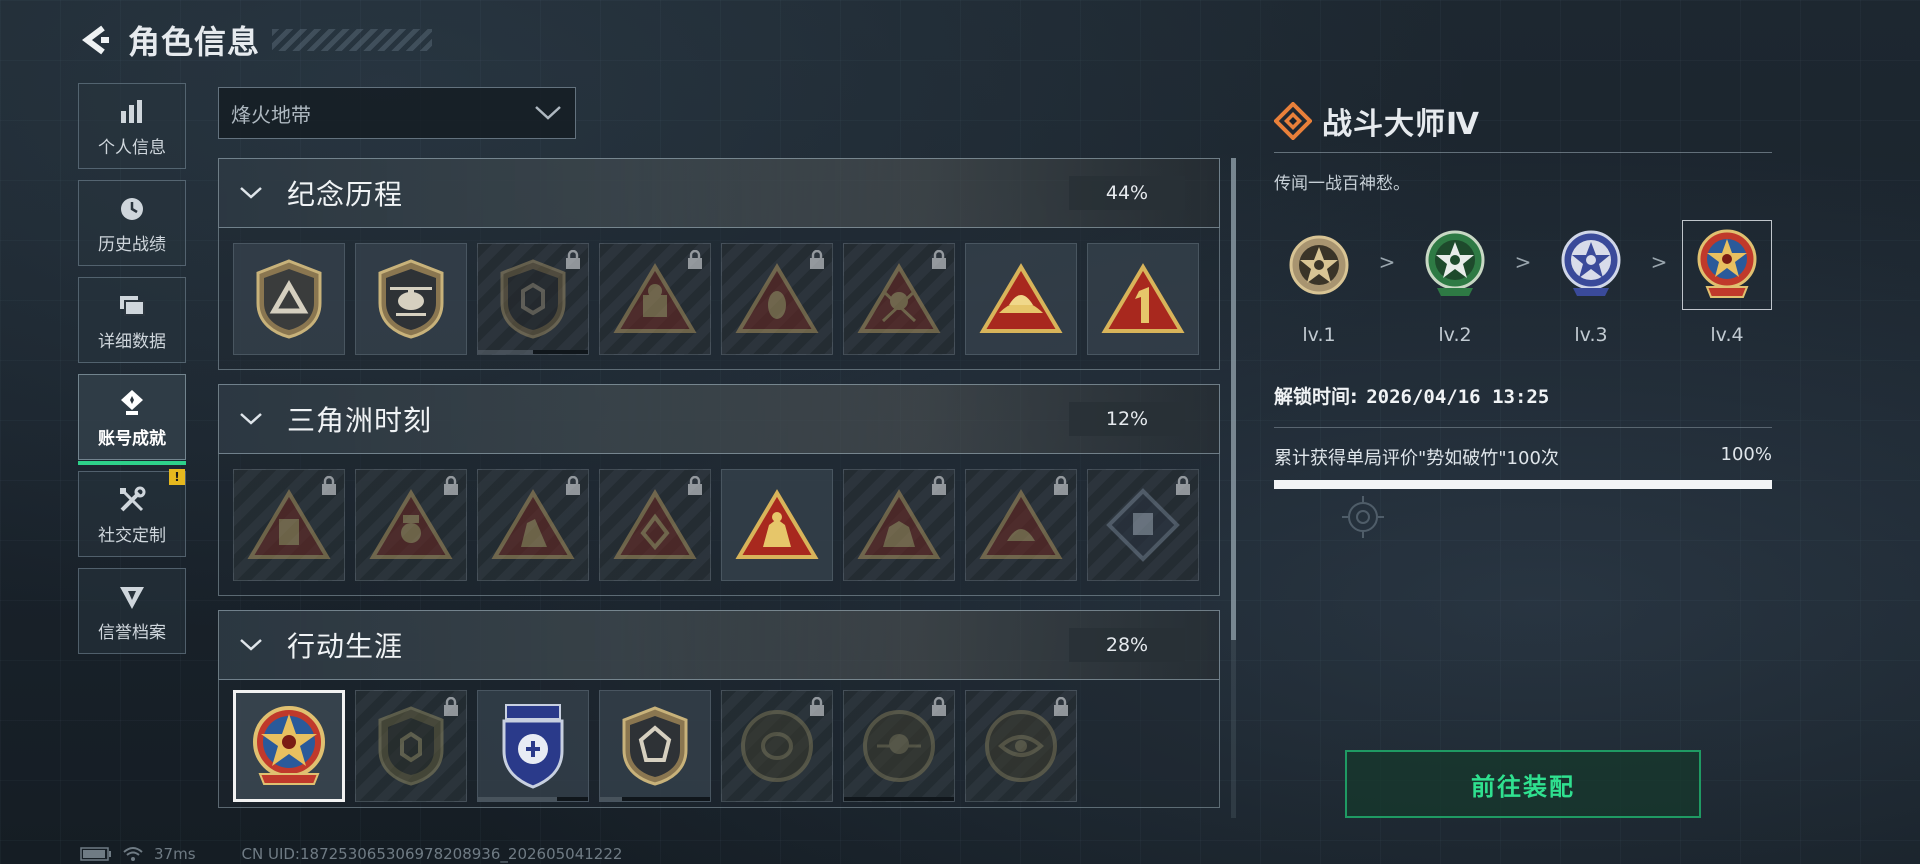 The width and height of the screenshot is (1920, 864). Describe the element at coordinates (1127, 645) in the screenshot. I see `category-percent: 28%` at that location.